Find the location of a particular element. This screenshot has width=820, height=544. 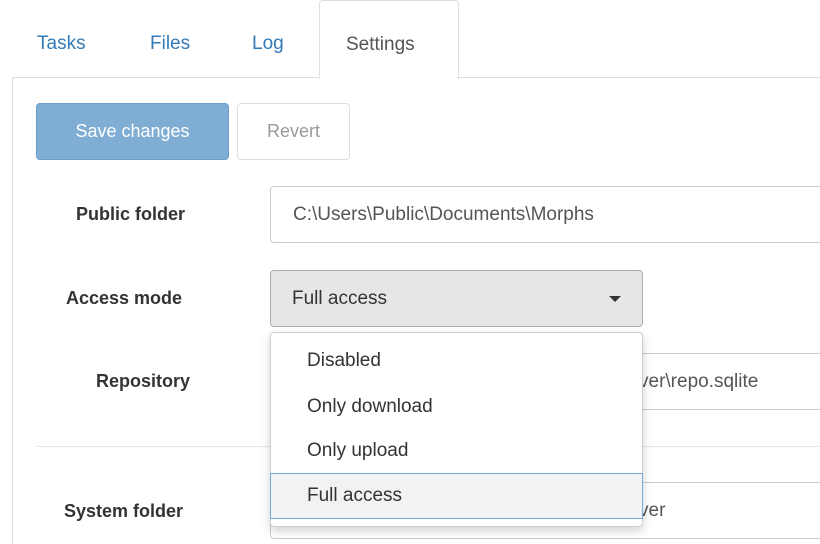

access-mode-label: Access mode is located at coordinates (124, 298).